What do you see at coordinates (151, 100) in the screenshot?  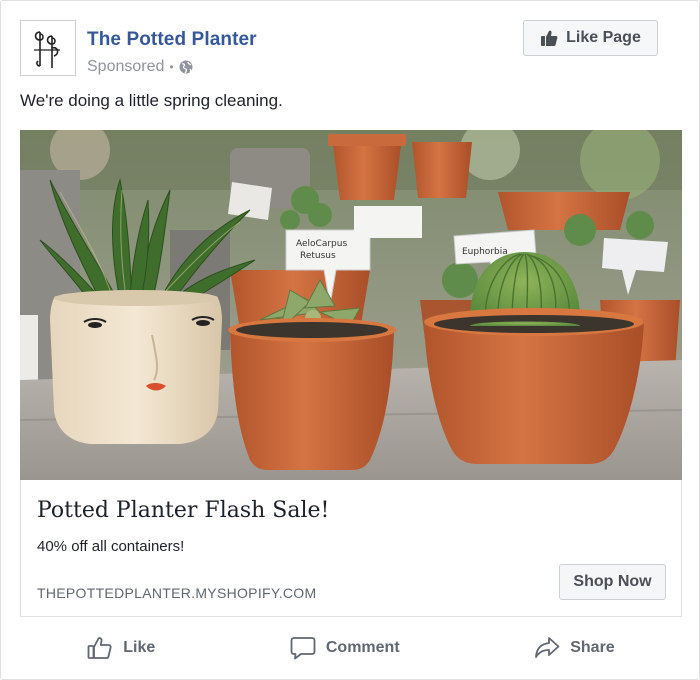 I see `post-text: We're doing a little spring cleaning.` at bounding box center [151, 100].